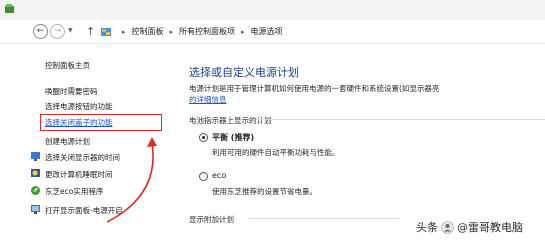  I want to click on sidebar-item-eco-utility: 东芝eco实用程序, so click(74, 191).